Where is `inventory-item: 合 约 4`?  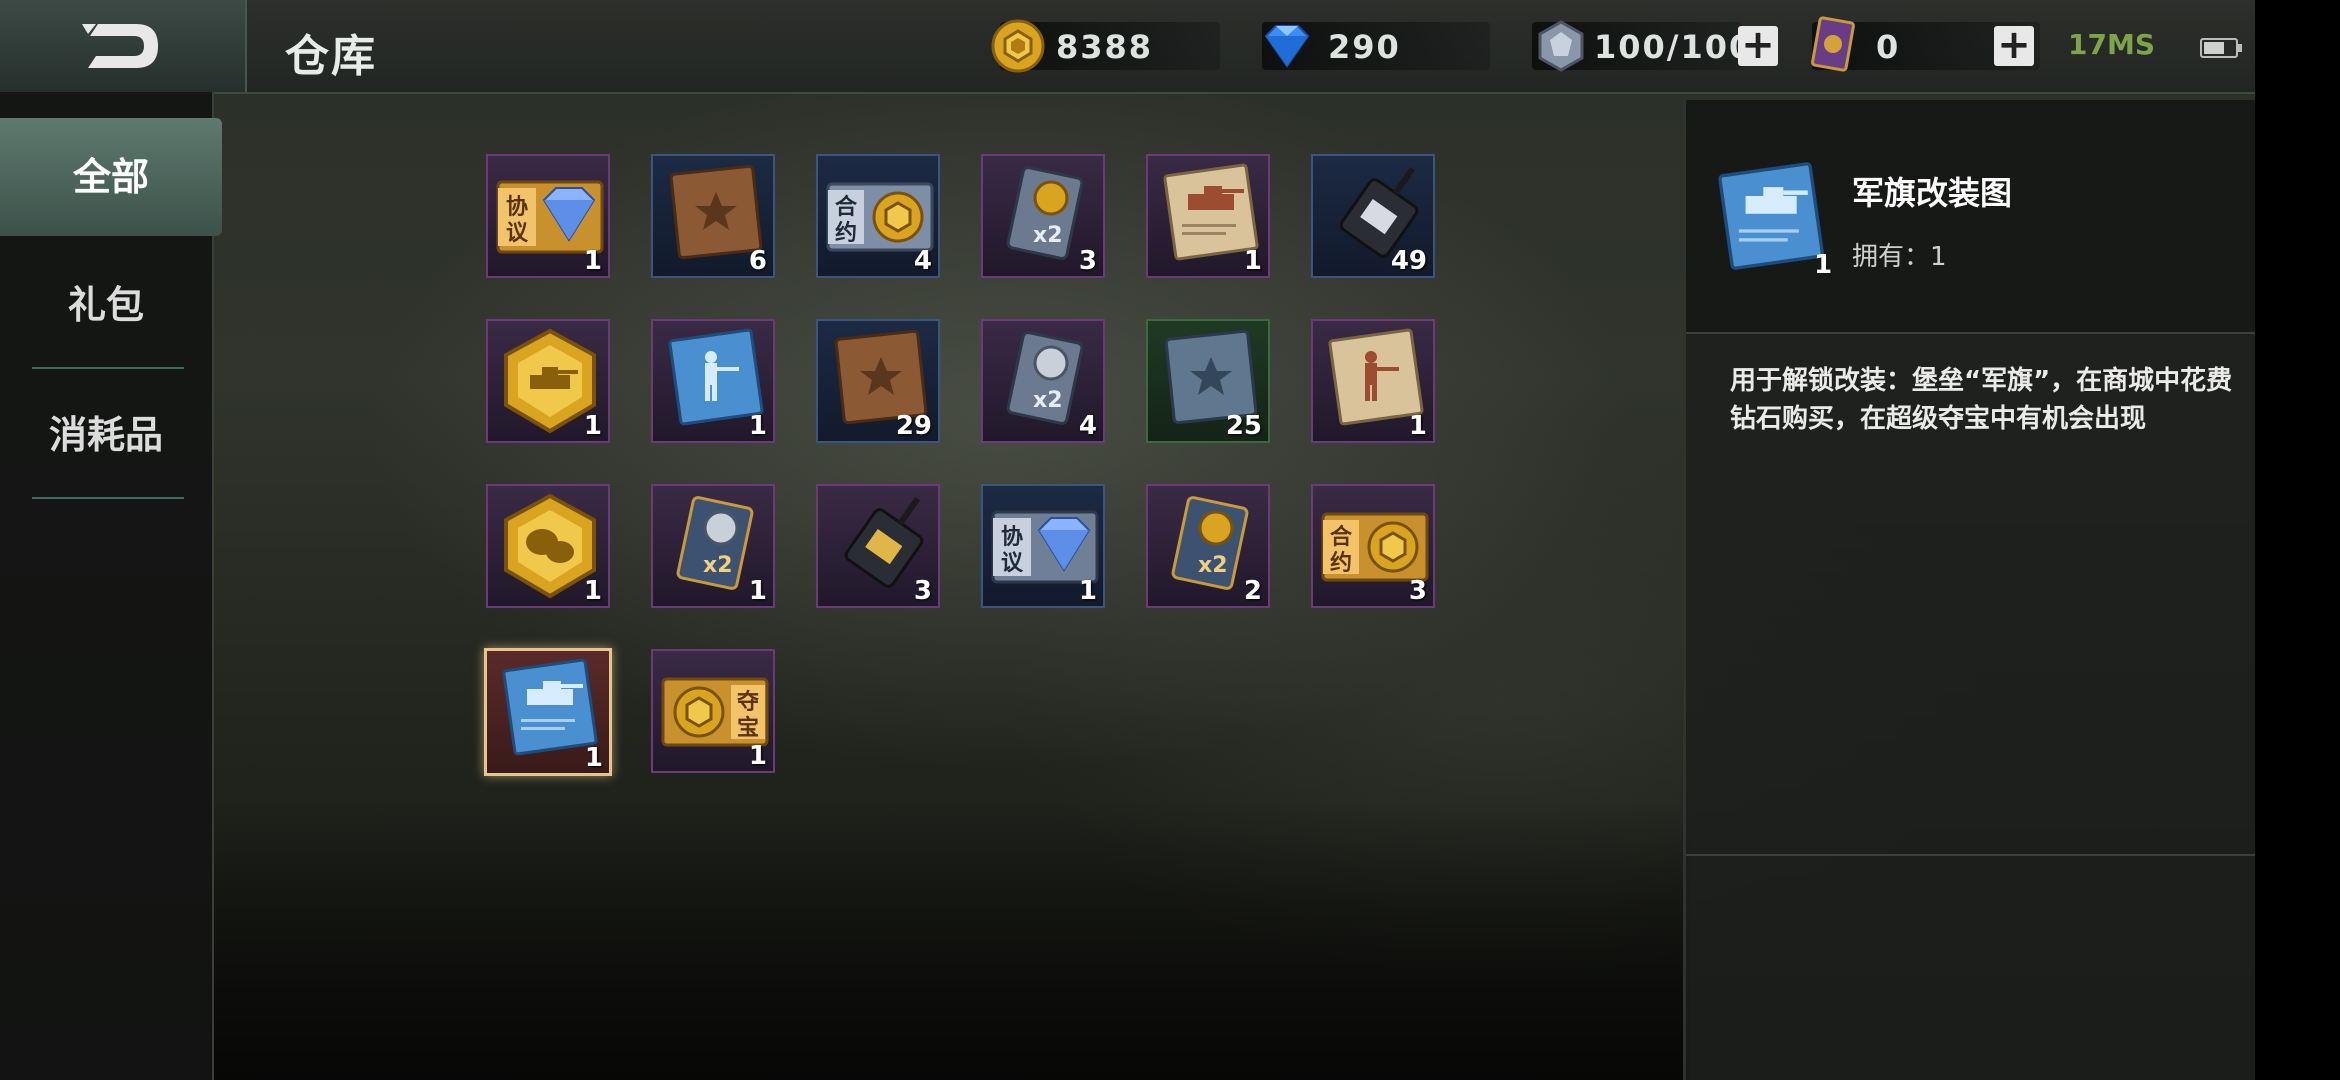
inventory-item: 合 约 4 is located at coordinates (878, 216).